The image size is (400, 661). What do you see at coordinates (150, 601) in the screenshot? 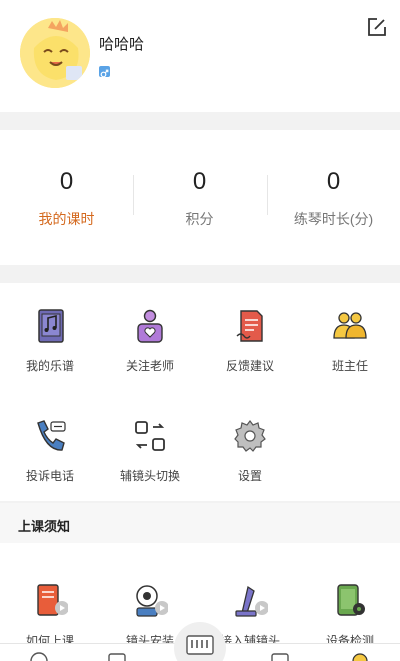
I see `camera-video-icon` at bounding box center [150, 601].